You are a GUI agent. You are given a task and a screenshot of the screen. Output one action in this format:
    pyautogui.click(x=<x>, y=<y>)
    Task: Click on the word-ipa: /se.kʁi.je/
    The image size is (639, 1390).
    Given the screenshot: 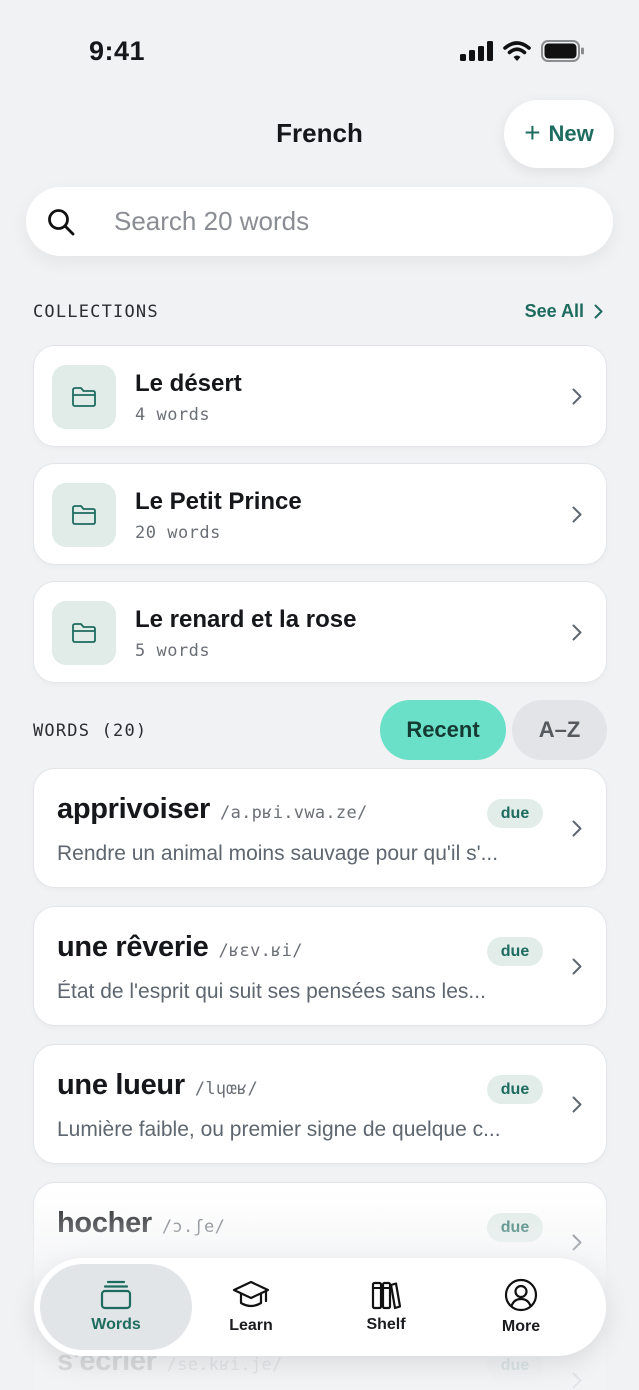 What is the action you would take?
    pyautogui.click(x=224, y=1365)
    